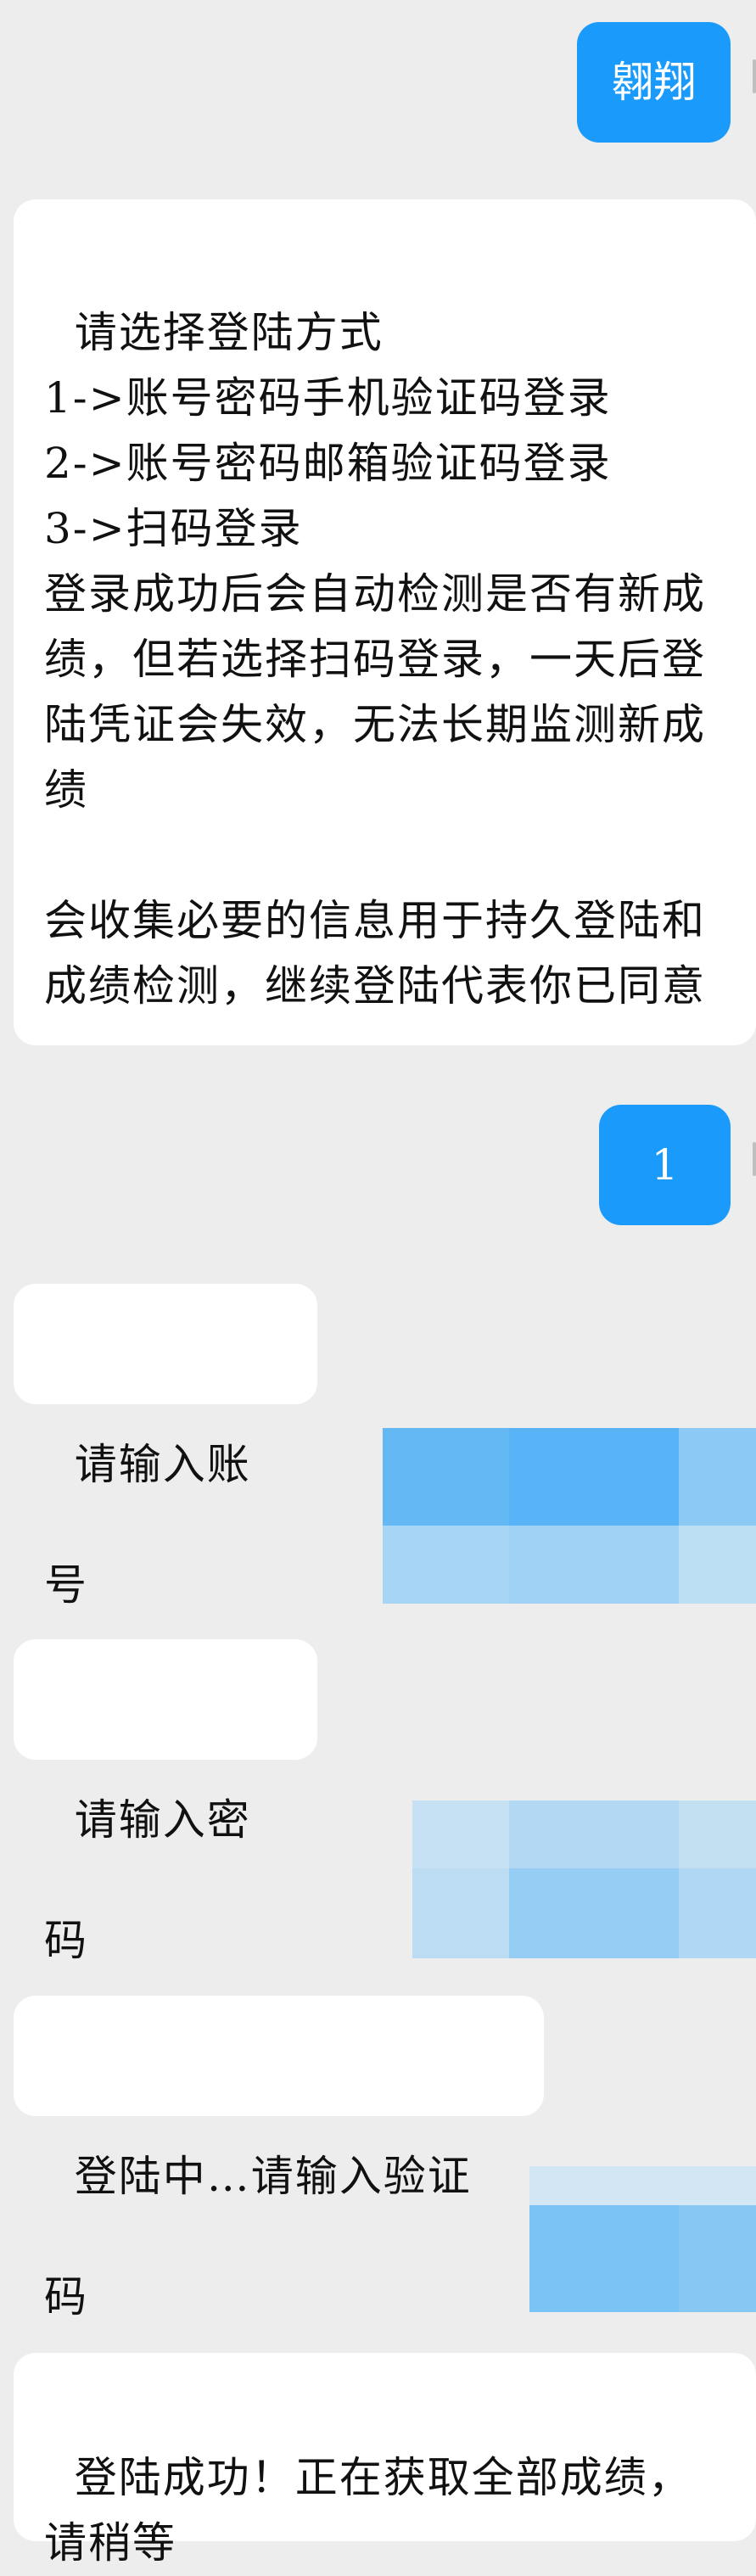 This screenshot has height=2576, width=756. What do you see at coordinates (147, 1525) in the screenshot?
I see `bot-message-text: 请输入账号` at bounding box center [147, 1525].